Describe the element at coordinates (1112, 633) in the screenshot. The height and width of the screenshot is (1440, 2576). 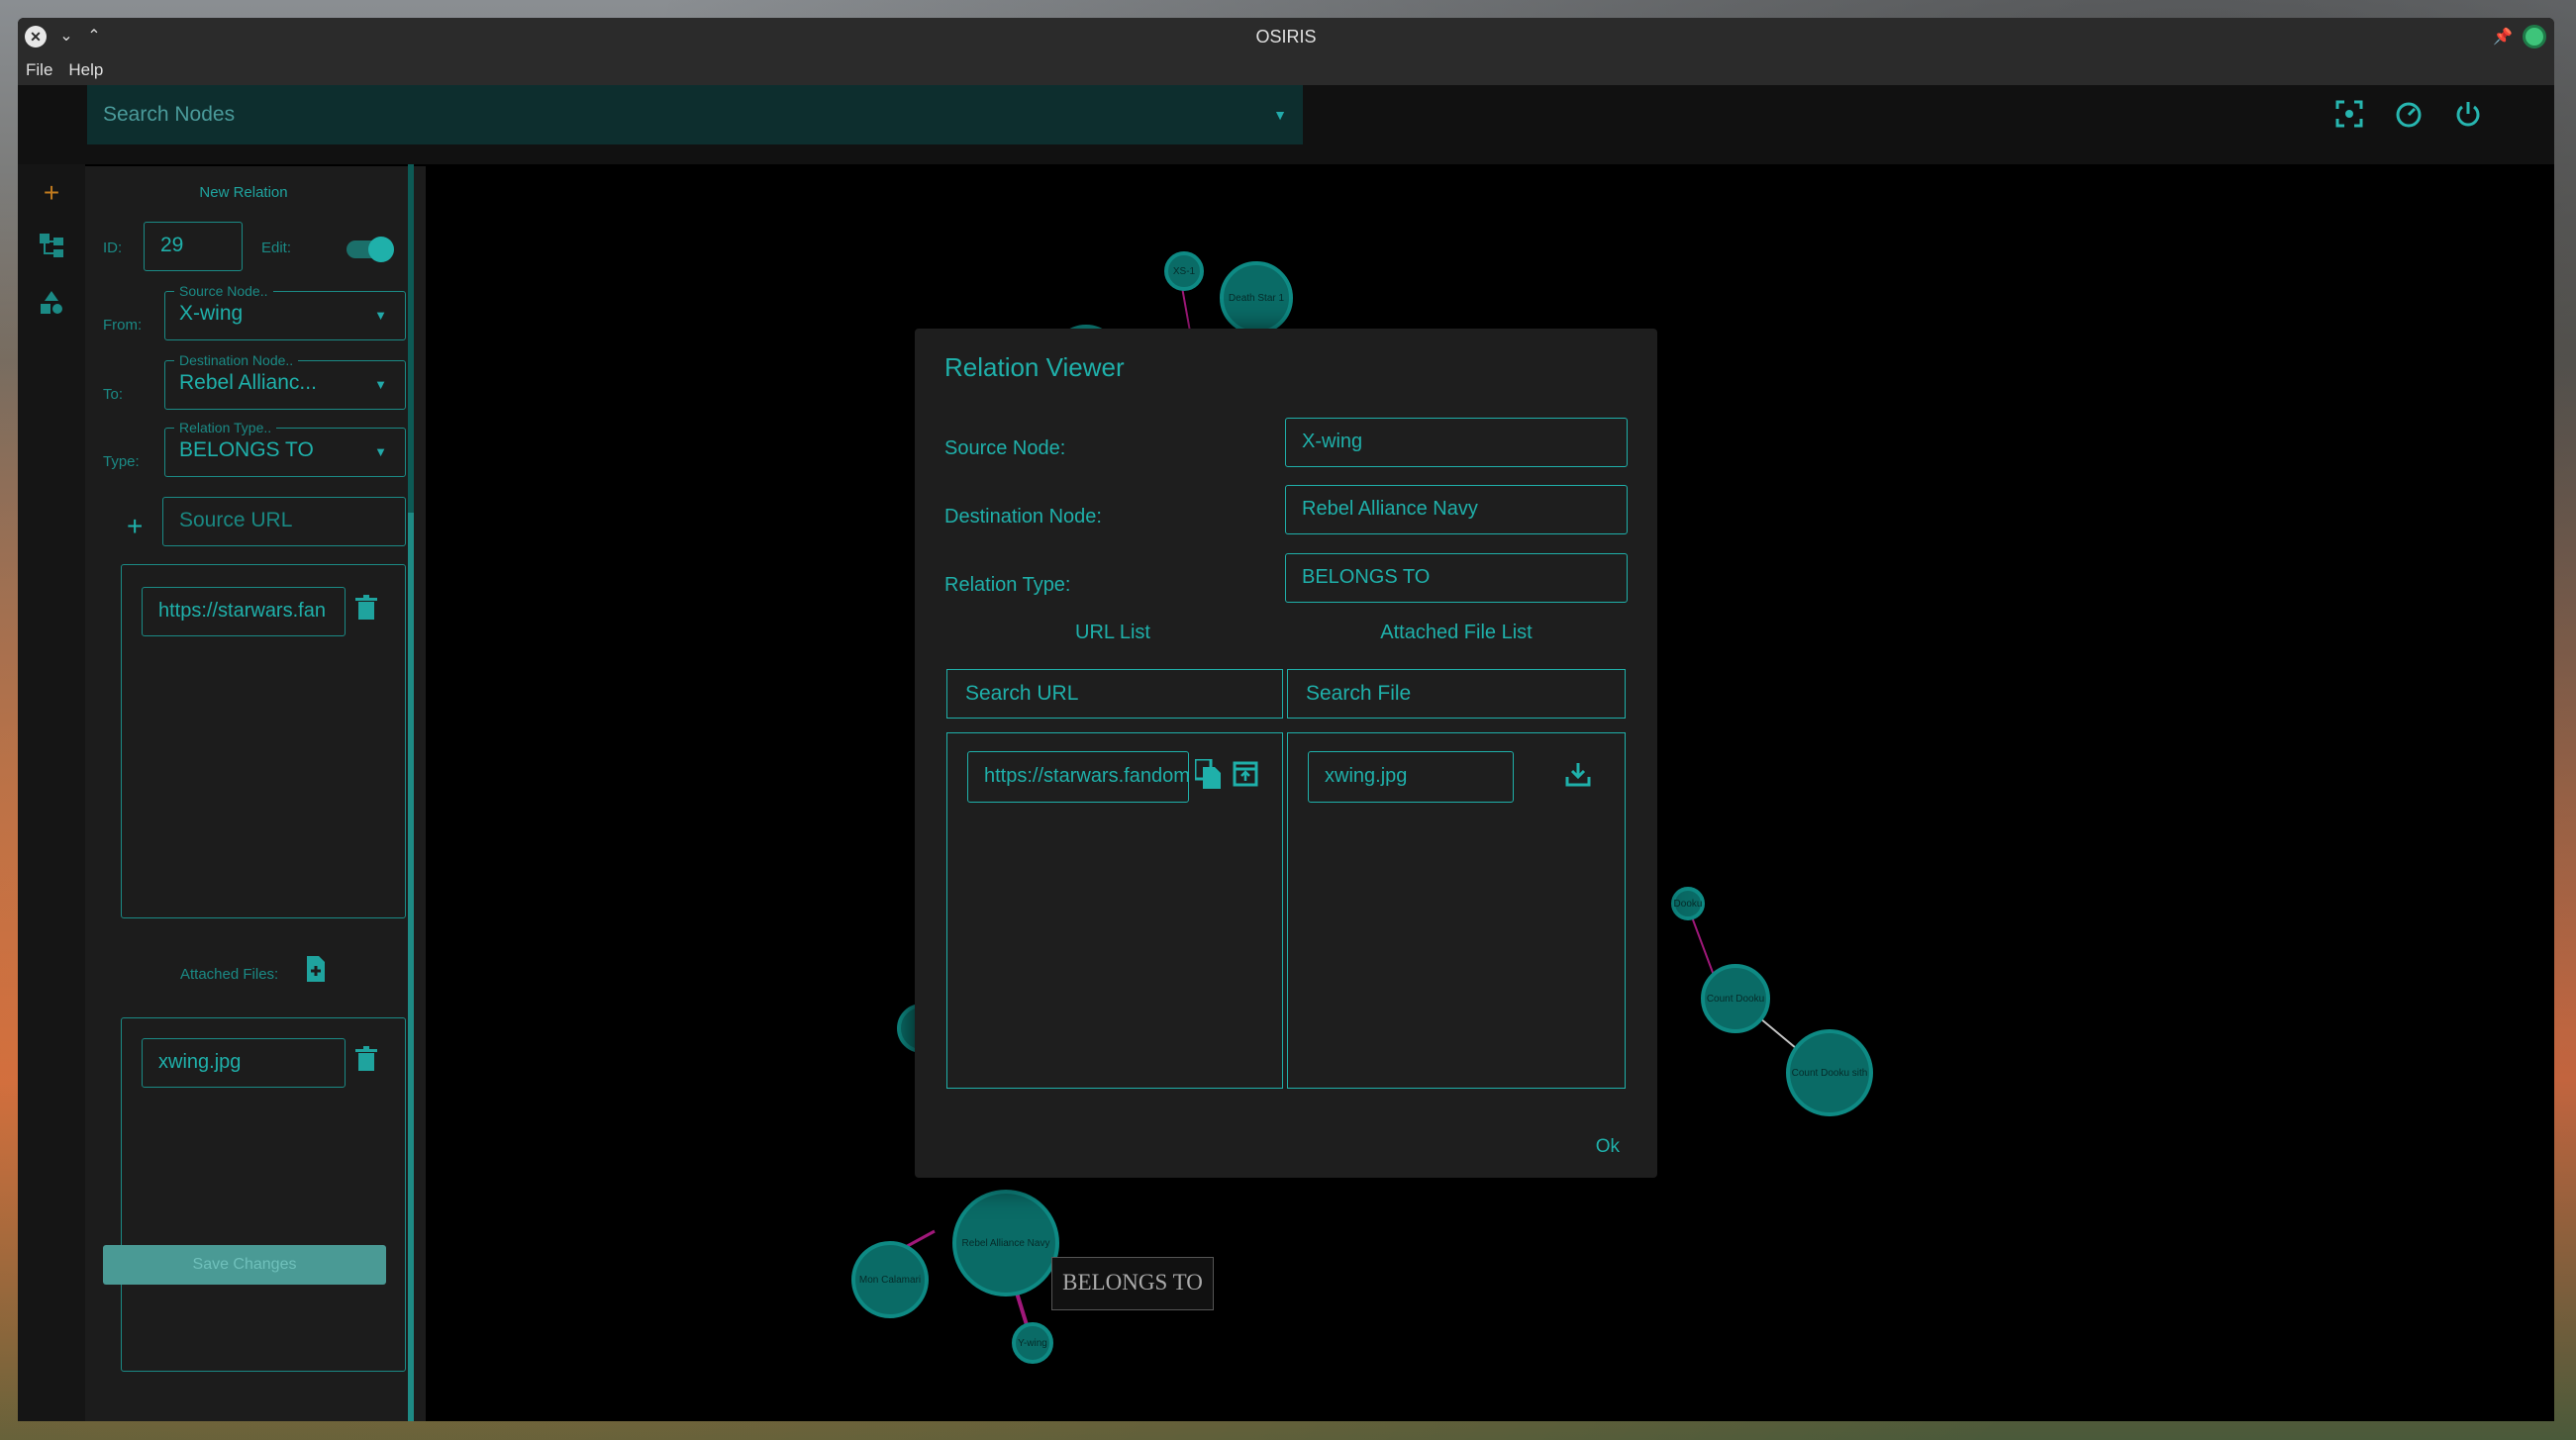
I see `url-list-header: URL List` at that location.